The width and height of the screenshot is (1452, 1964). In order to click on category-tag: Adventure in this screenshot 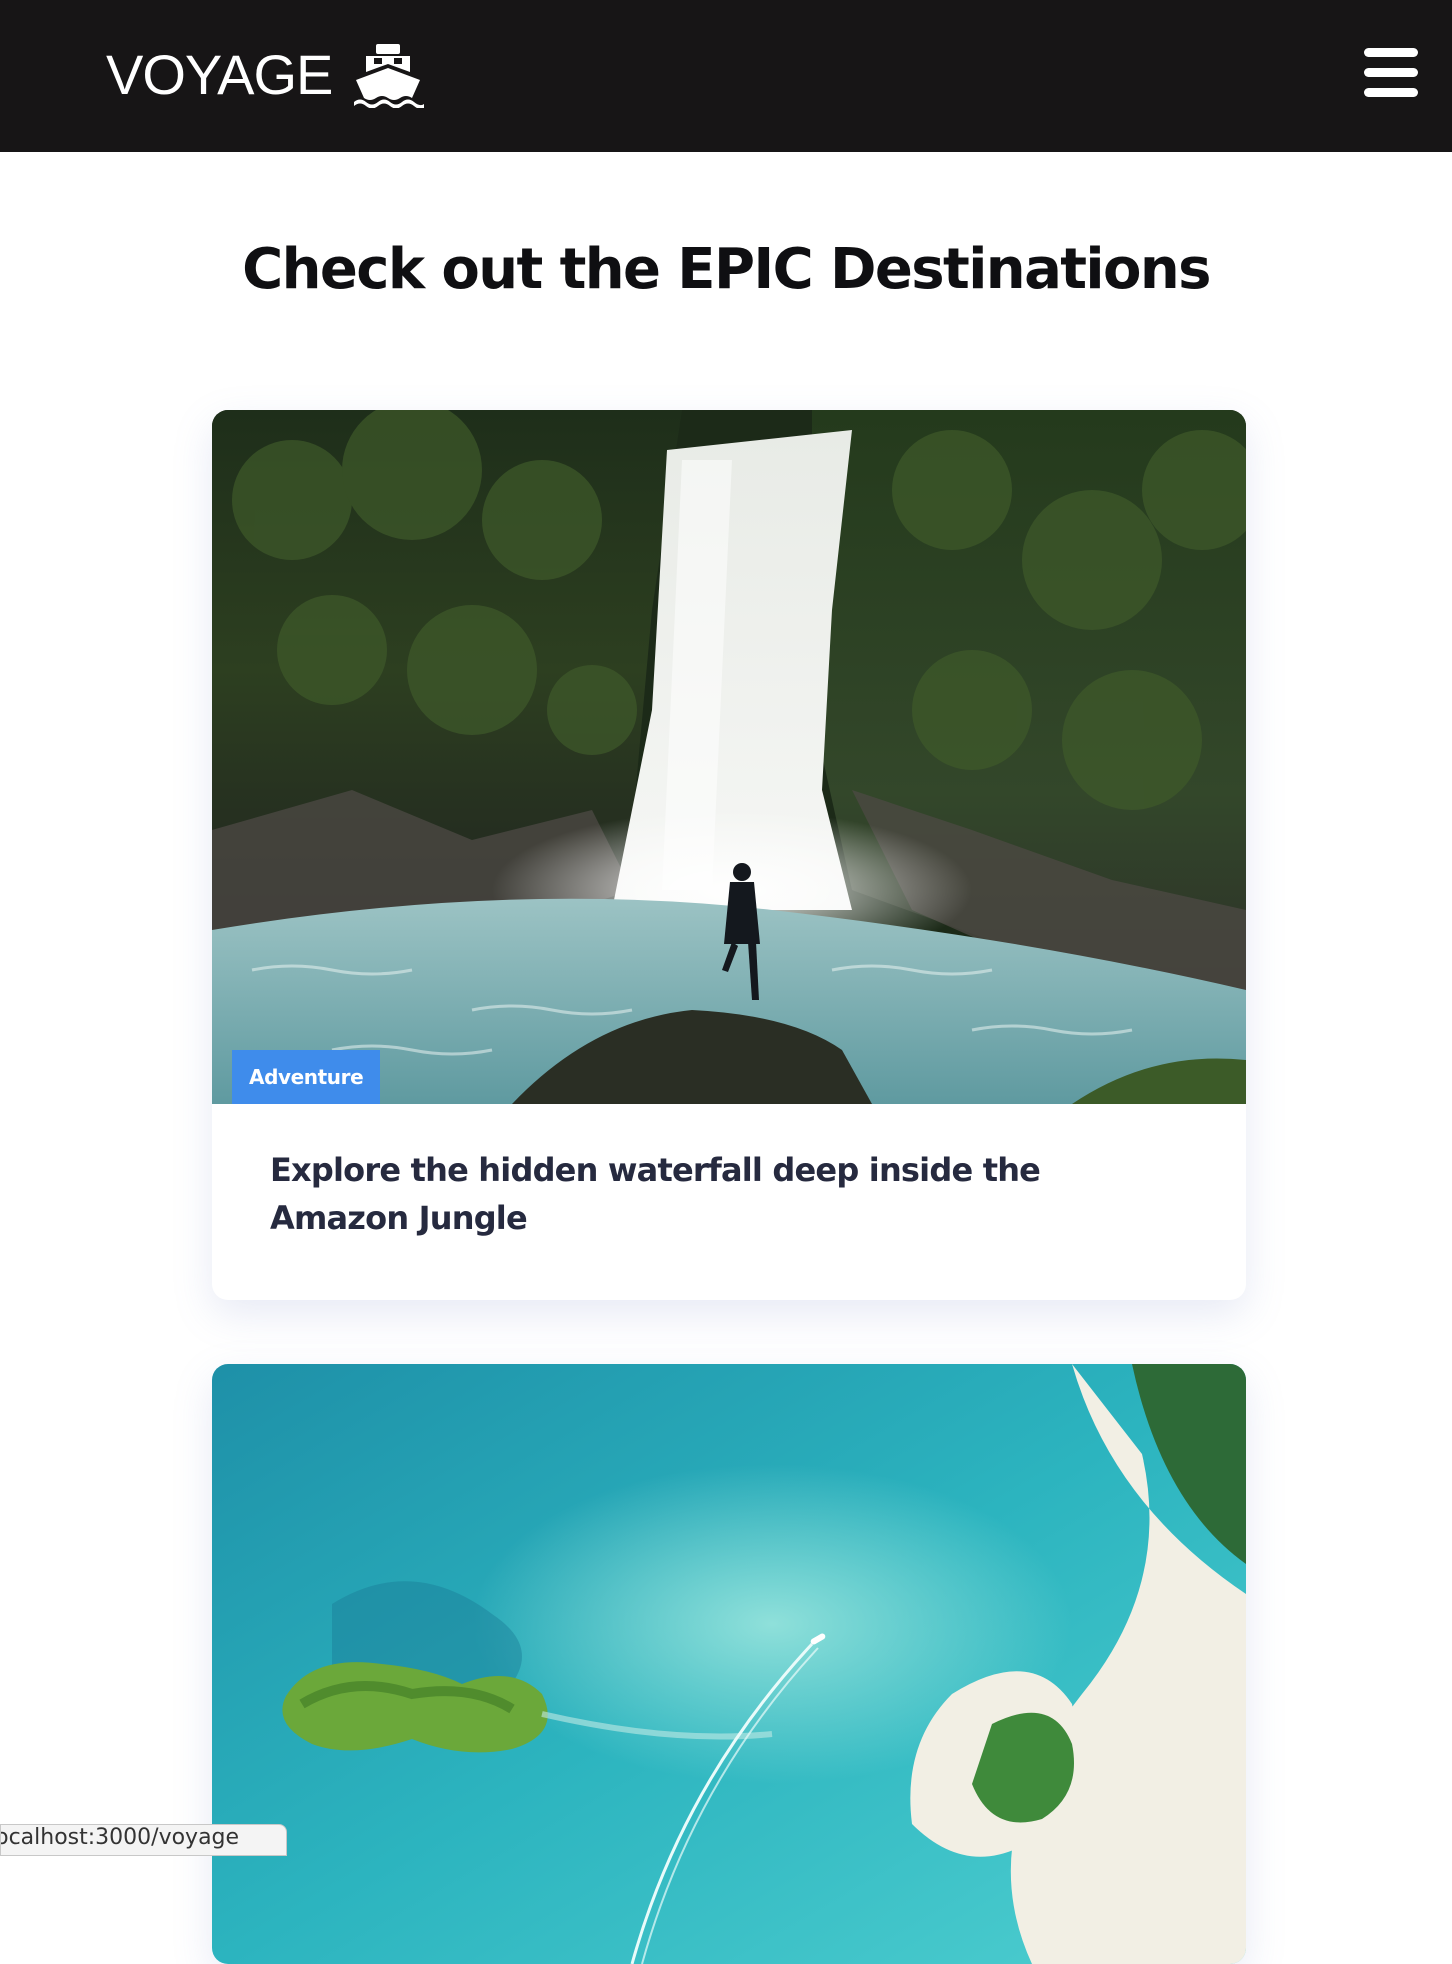, I will do `click(306, 1077)`.